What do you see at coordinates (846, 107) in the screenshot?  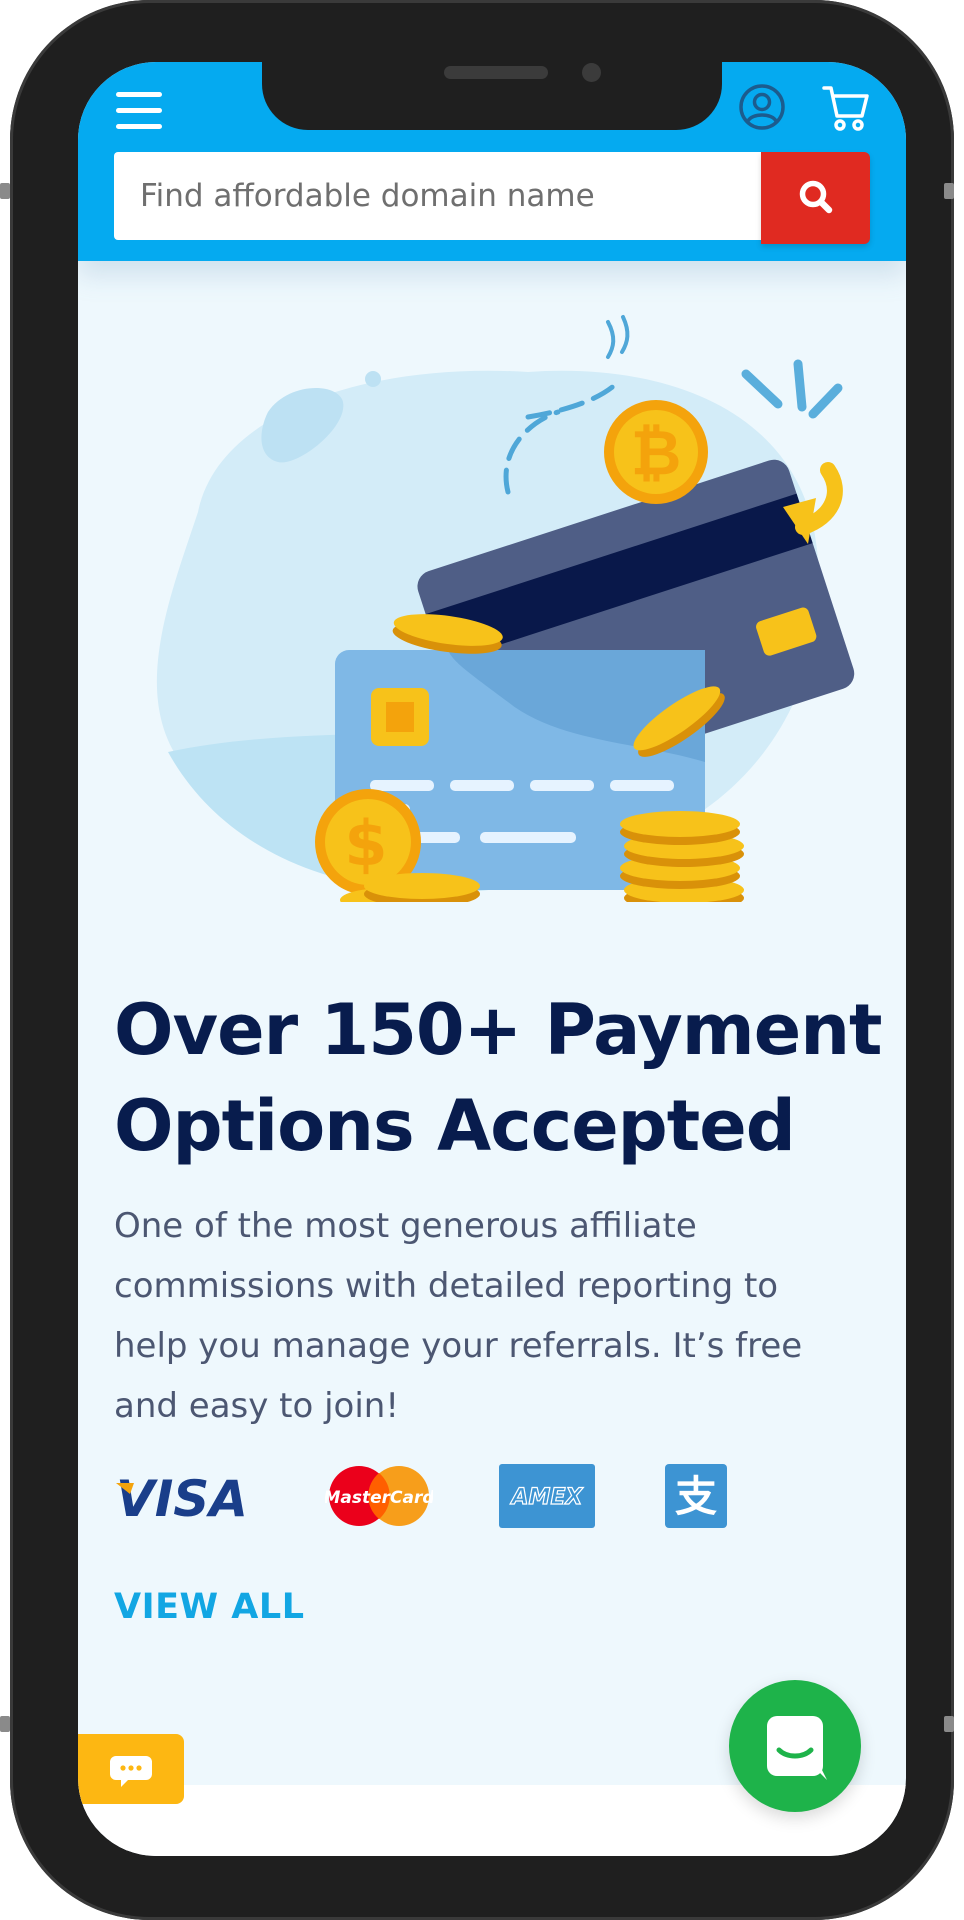 I see `cart-icon` at bounding box center [846, 107].